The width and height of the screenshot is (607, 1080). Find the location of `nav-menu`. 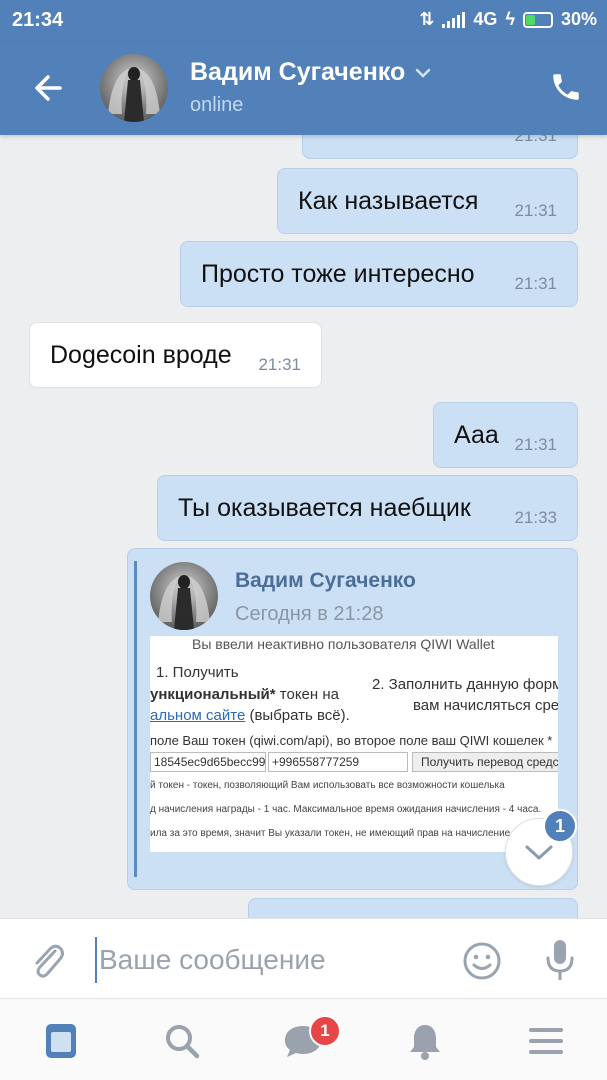

nav-menu is located at coordinates (546, 1041).